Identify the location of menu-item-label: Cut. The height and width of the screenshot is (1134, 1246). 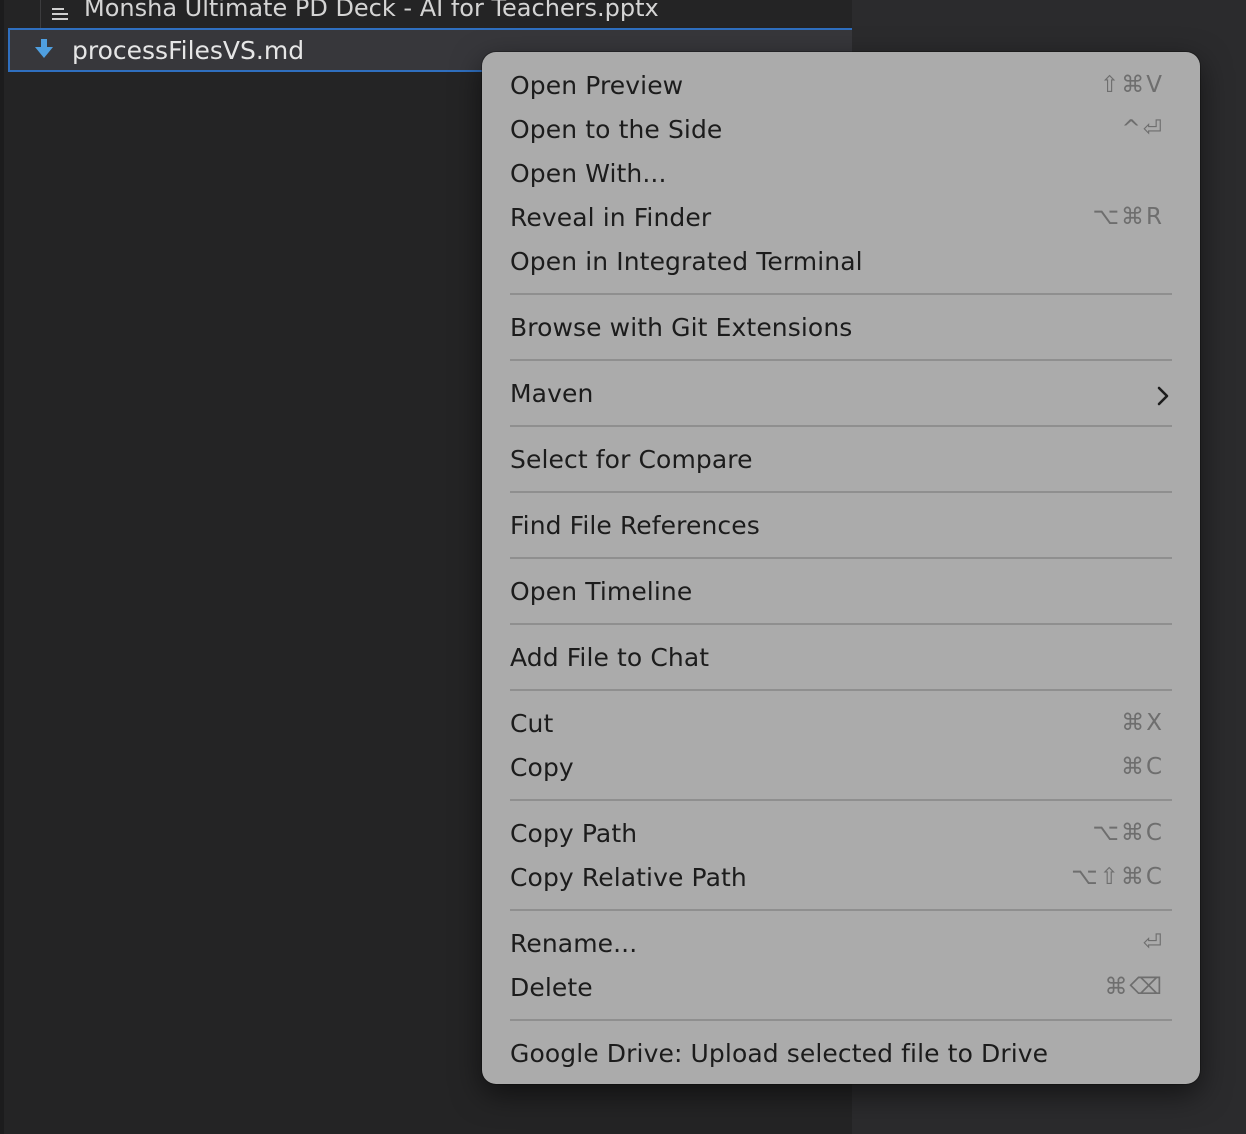
(532, 723).